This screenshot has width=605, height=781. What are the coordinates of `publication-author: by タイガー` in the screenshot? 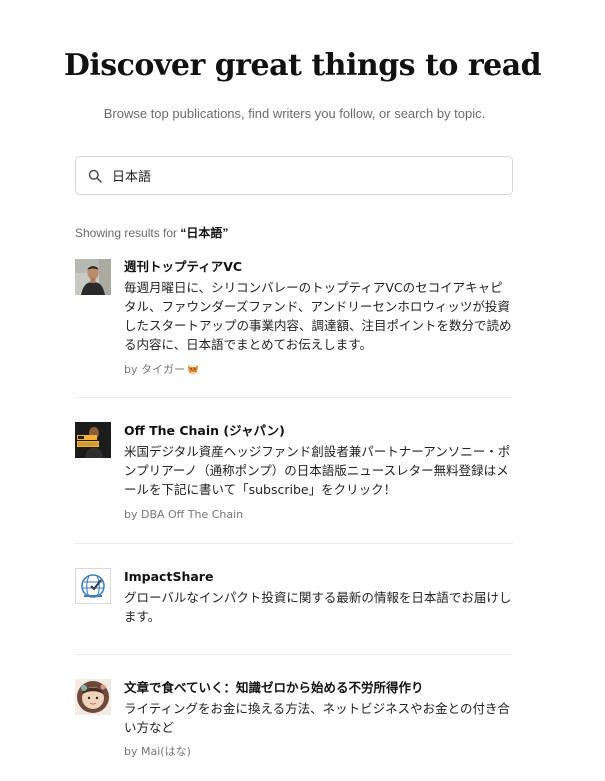 It's located at (318, 369).